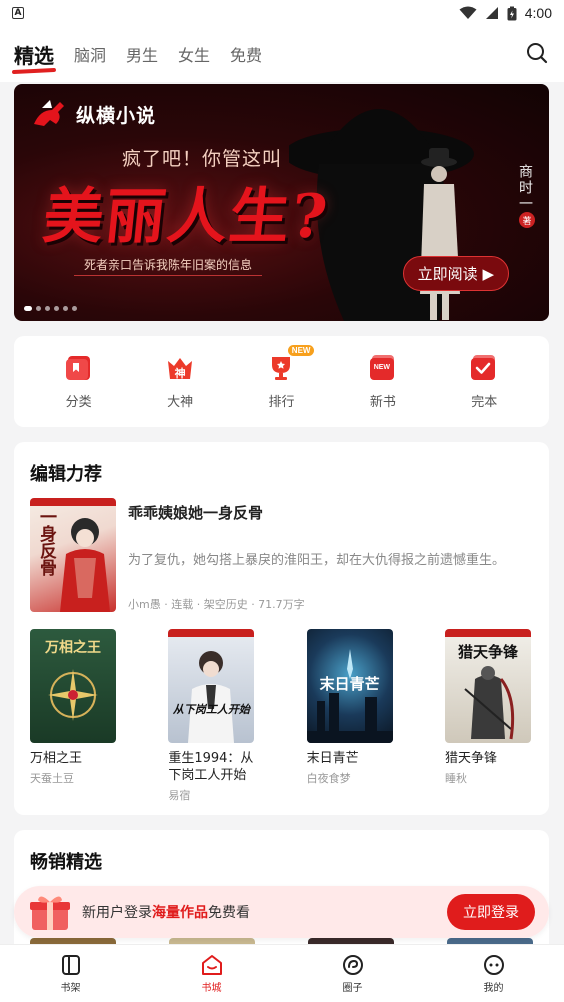 This screenshot has height=1002, width=564. What do you see at coordinates (491, 912) in the screenshot?
I see `login-button: 立即登录` at bounding box center [491, 912].